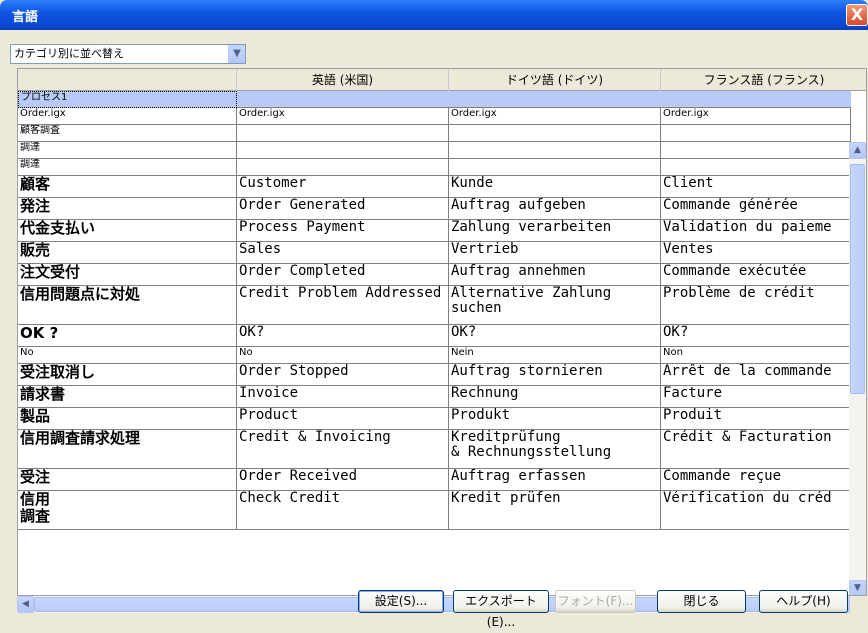  What do you see at coordinates (343, 449) in the screenshot?
I see `english-cell: Credit & Invoicing` at bounding box center [343, 449].